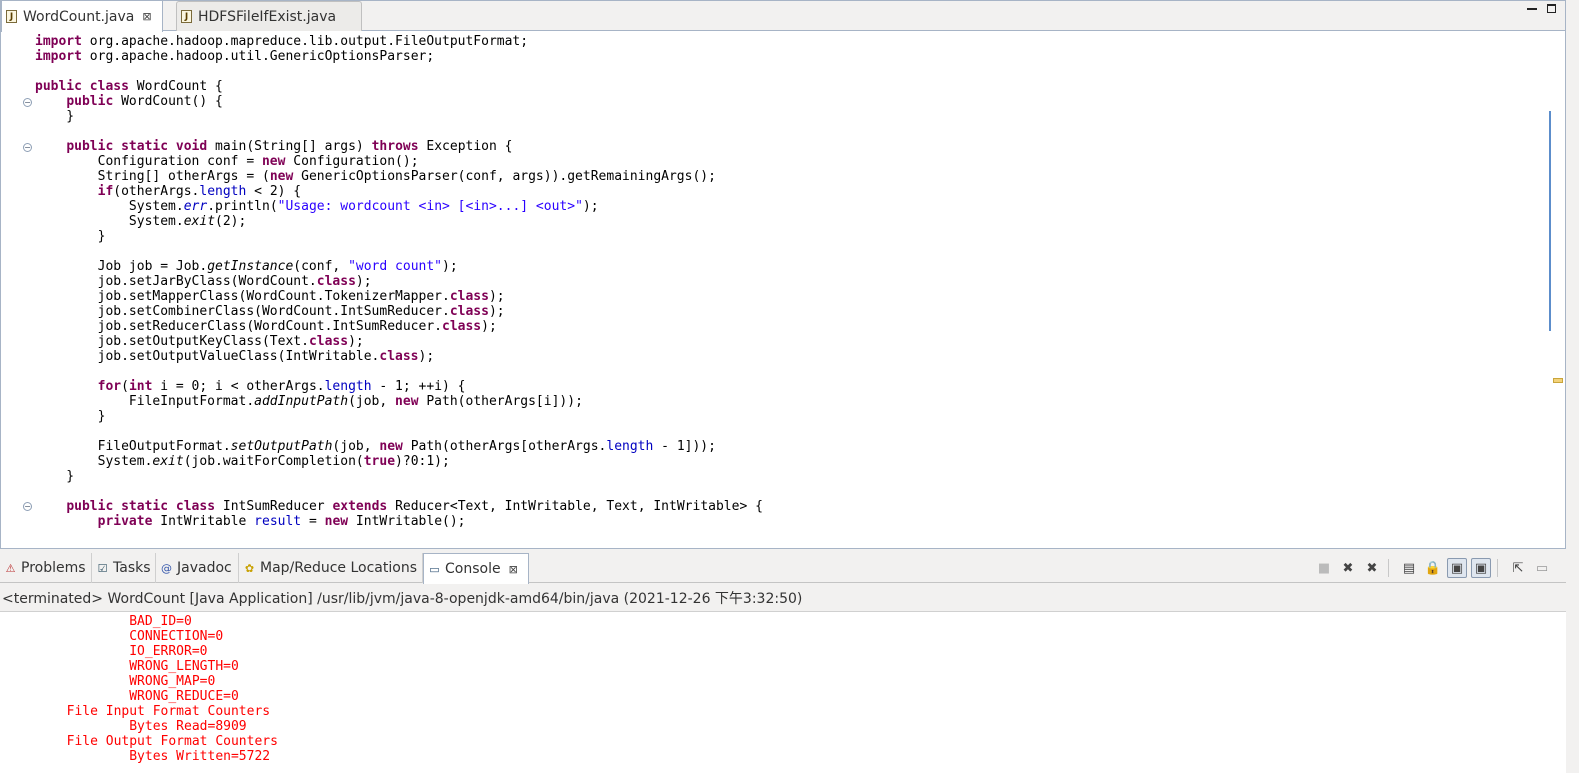 The image size is (1579, 773). I want to click on java-file-icon: J, so click(186, 16).